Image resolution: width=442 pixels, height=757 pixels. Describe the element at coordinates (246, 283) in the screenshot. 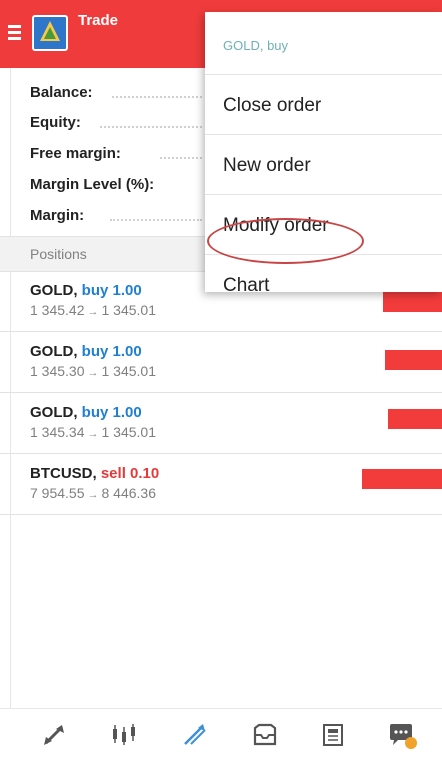

I see `menu-item-label: Chart` at that location.